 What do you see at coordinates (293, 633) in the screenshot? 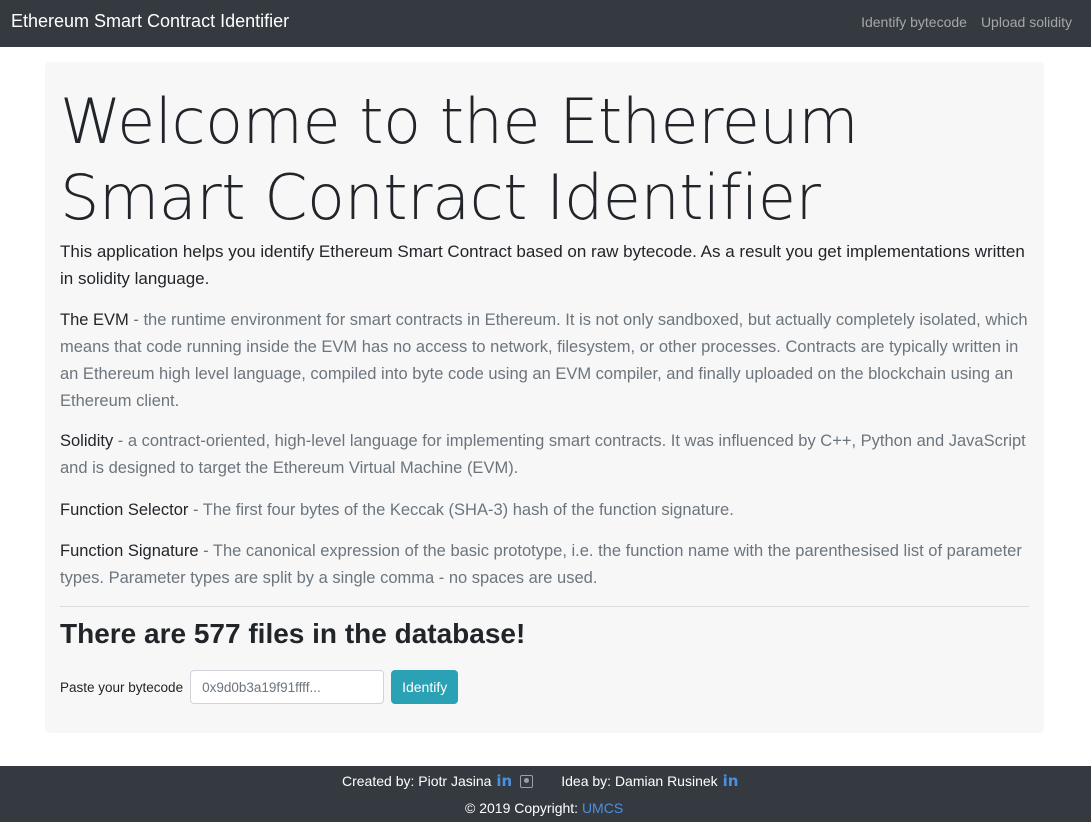
I see `file-count-heading: There are 577 files in the database!` at bounding box center [293, 633].